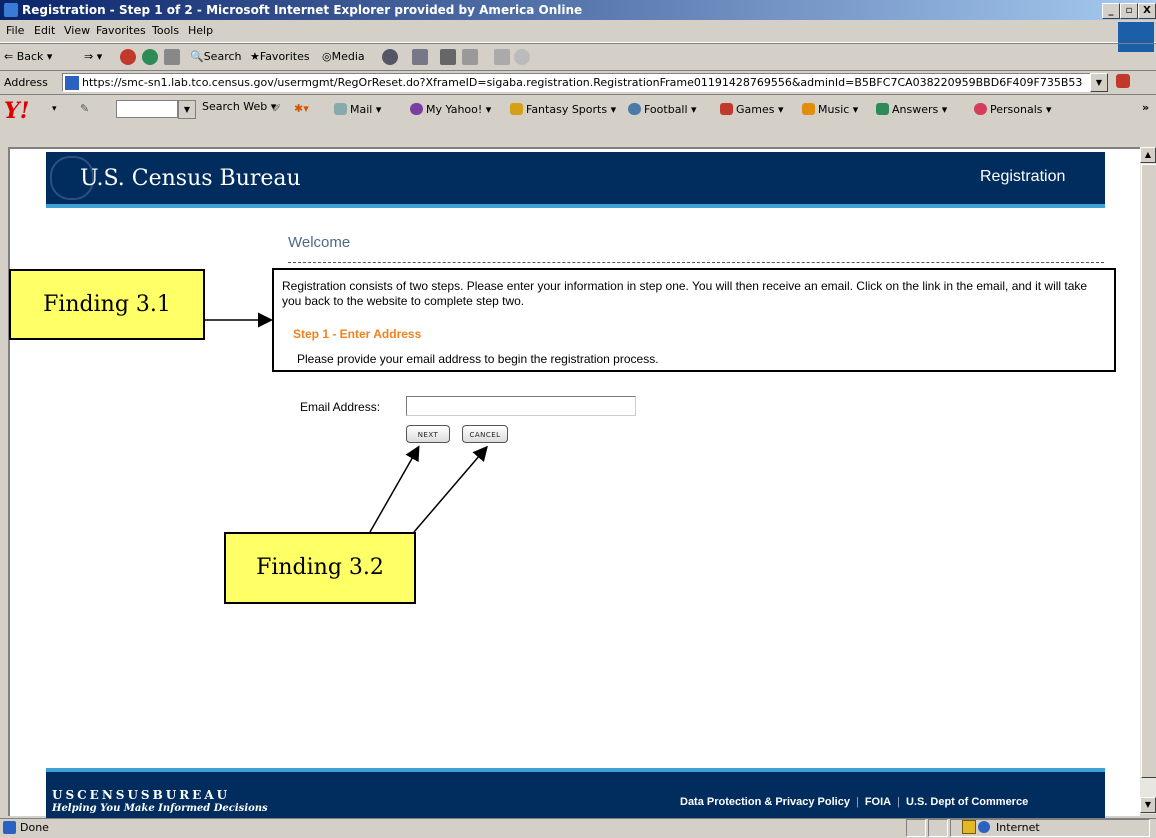 This screenshot has width=1156, height=838. What do you see at coordinates (984, 827) in the screenshot?
I see `internet-zone-icon` at bounding box center [984, 827].